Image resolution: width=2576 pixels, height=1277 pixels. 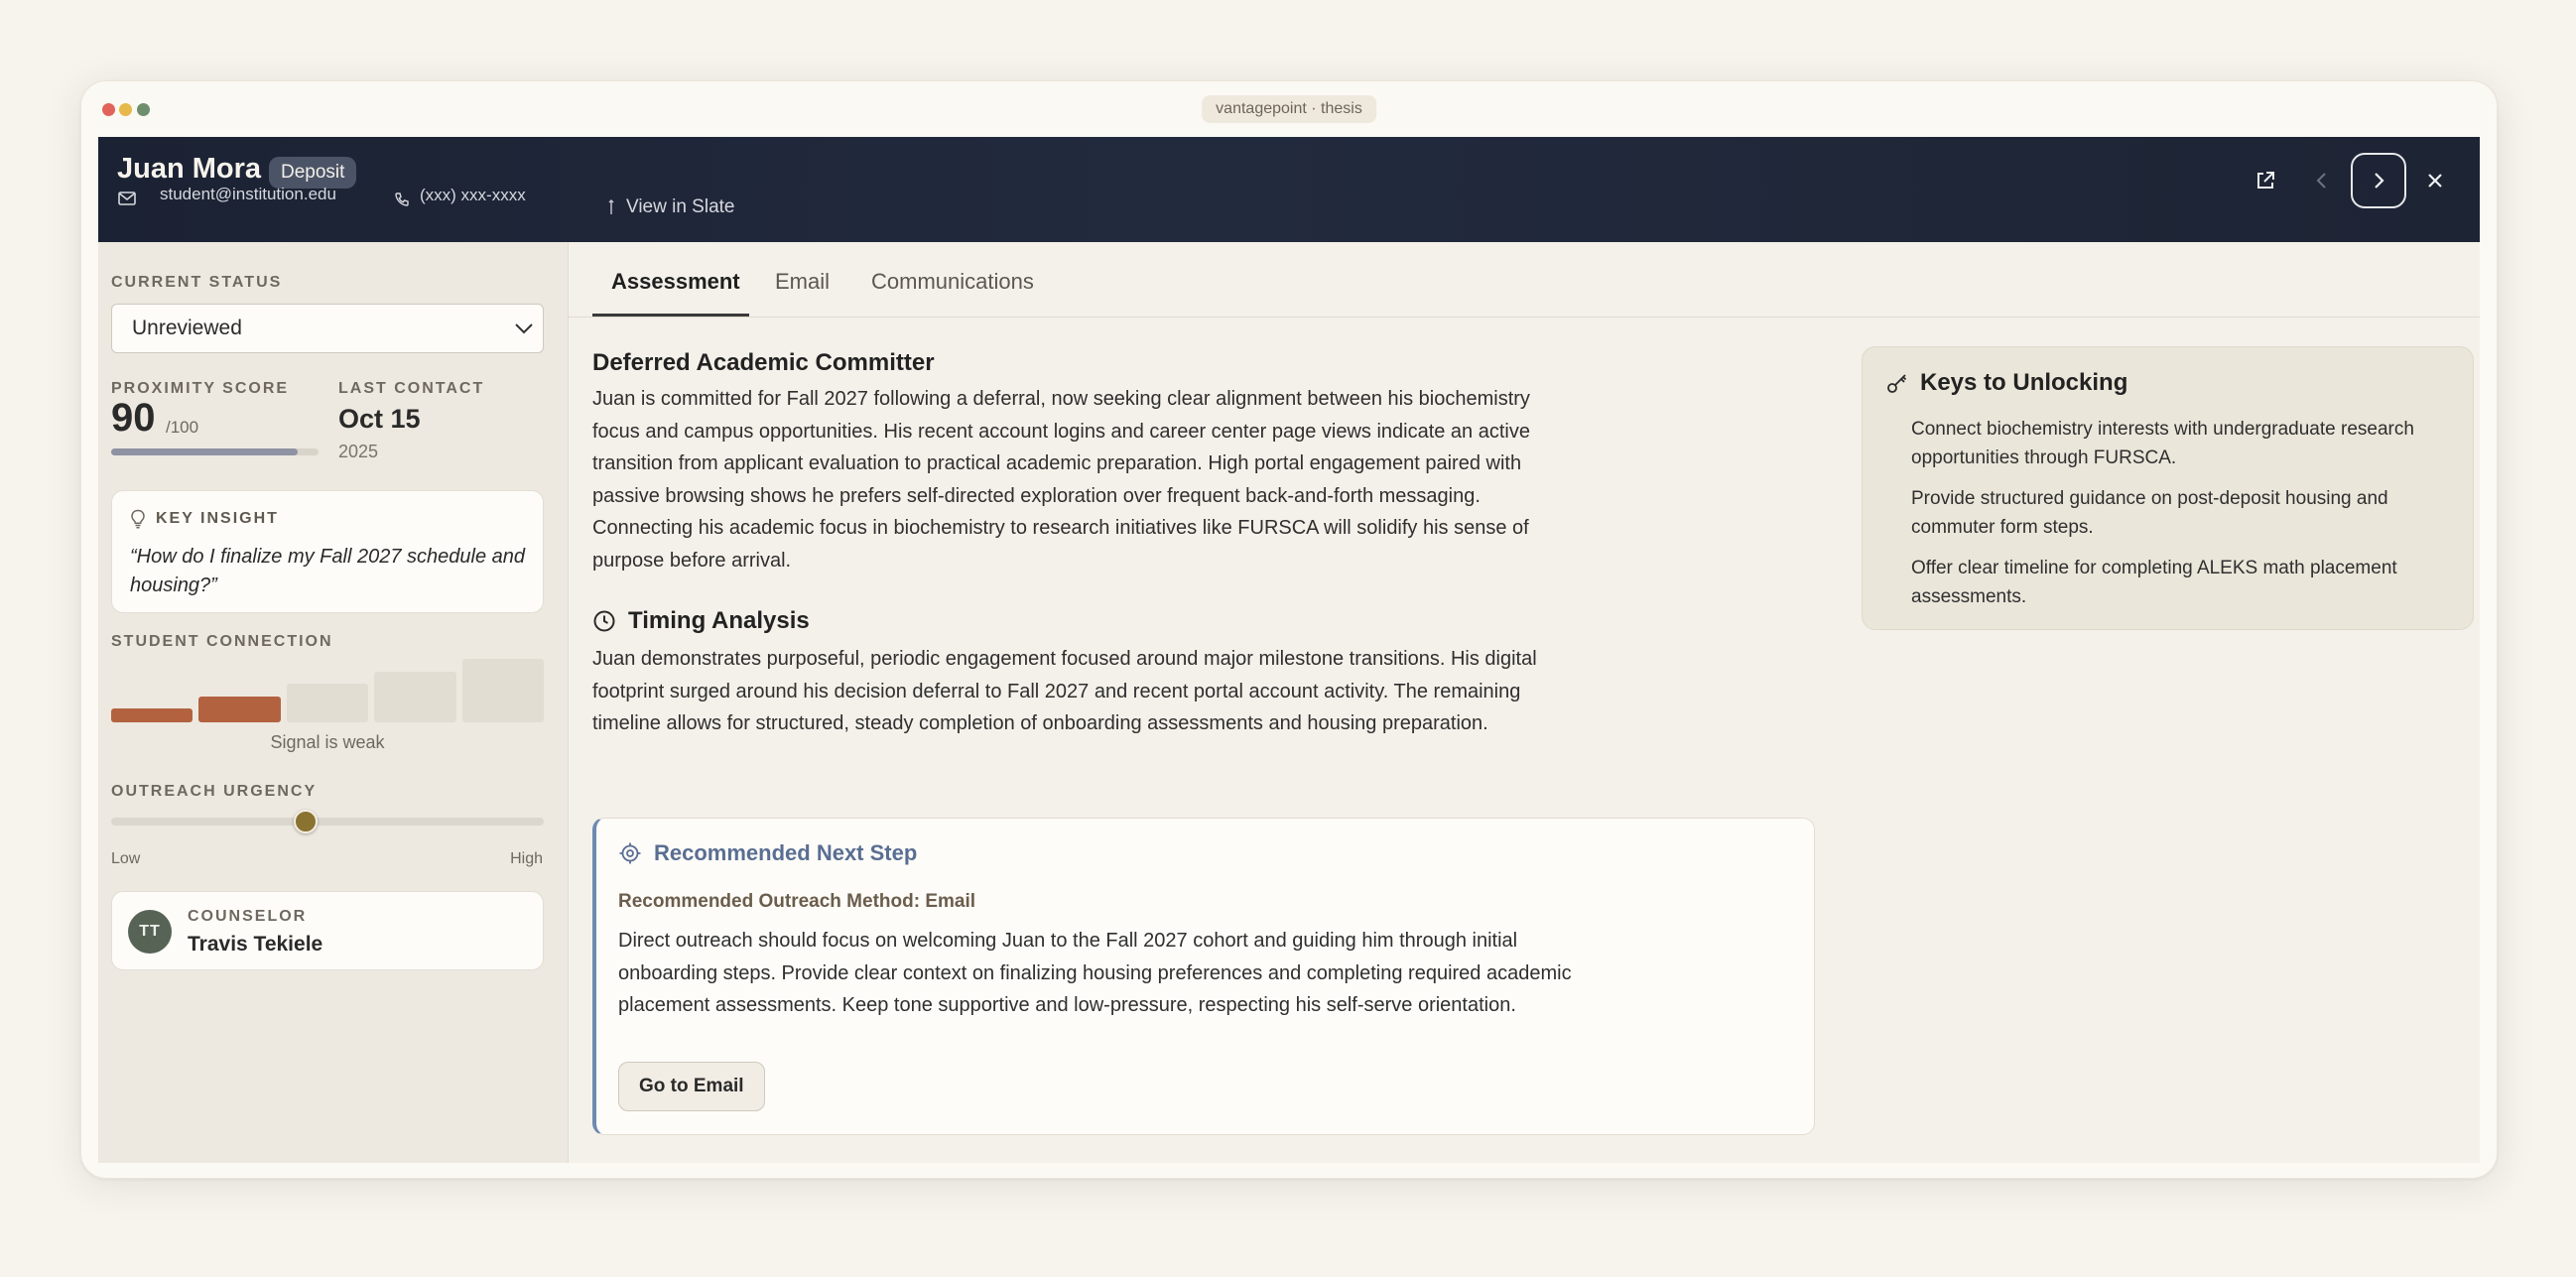 I want to click on last-contact-year: 2025, so click(x=359, y=451).